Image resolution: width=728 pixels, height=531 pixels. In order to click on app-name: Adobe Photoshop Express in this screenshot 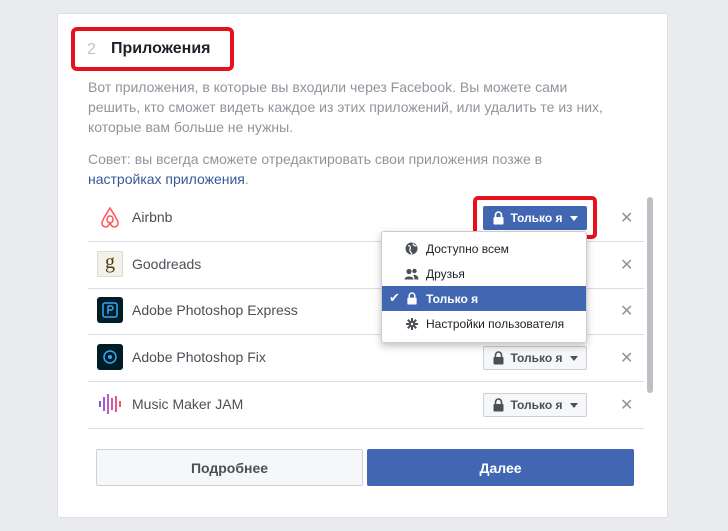, I will do `click(215, 310)`.